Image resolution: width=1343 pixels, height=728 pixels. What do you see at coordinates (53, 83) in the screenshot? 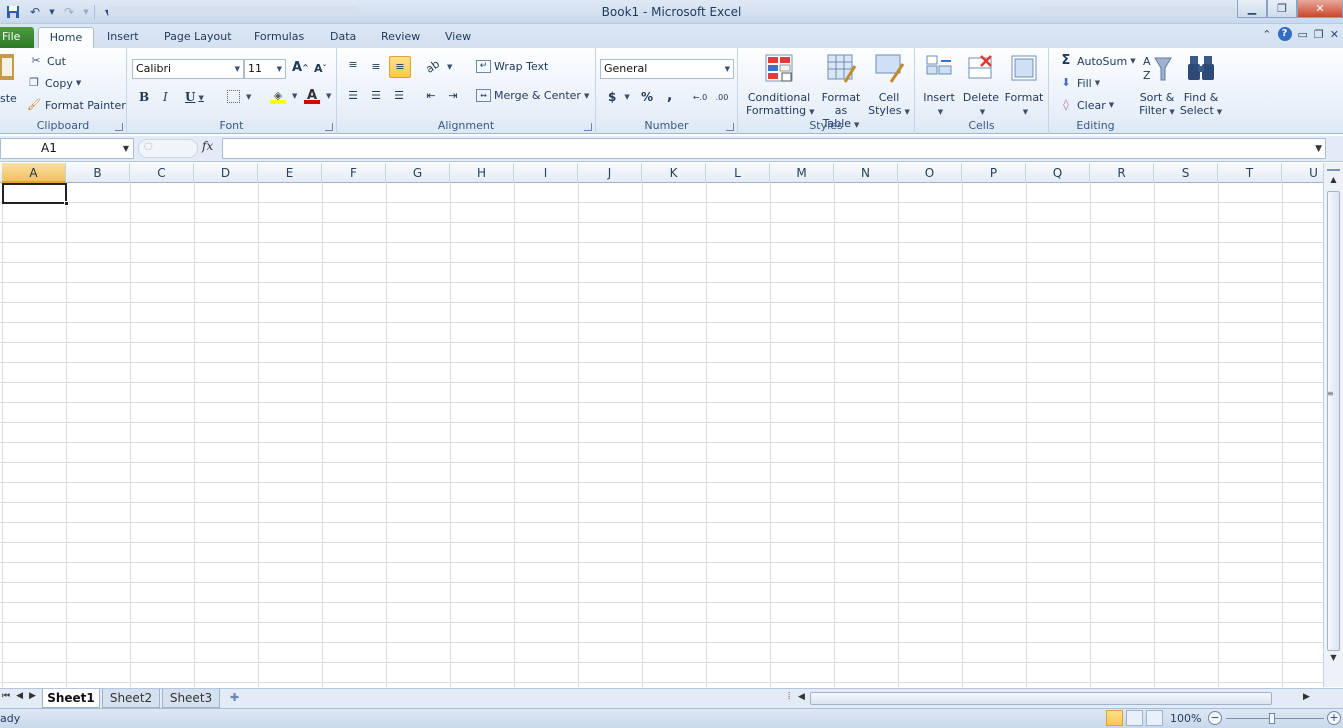
I see `copy-button: ❐ Copy ▼` at bounding box center [53, 83].